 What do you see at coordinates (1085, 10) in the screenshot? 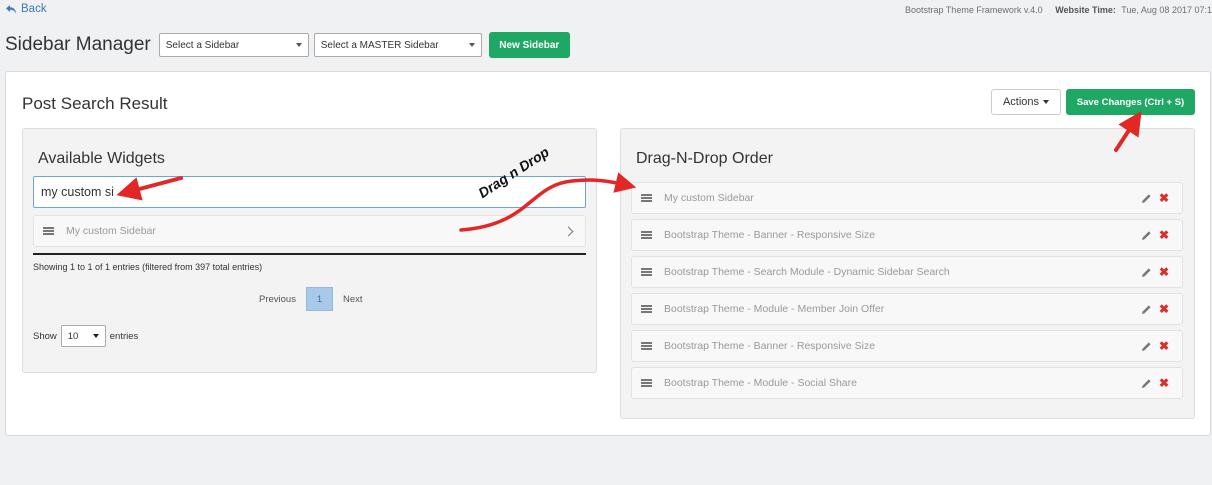
I see `website-time-label: Website Time:` at bounding box center [1085, 10].